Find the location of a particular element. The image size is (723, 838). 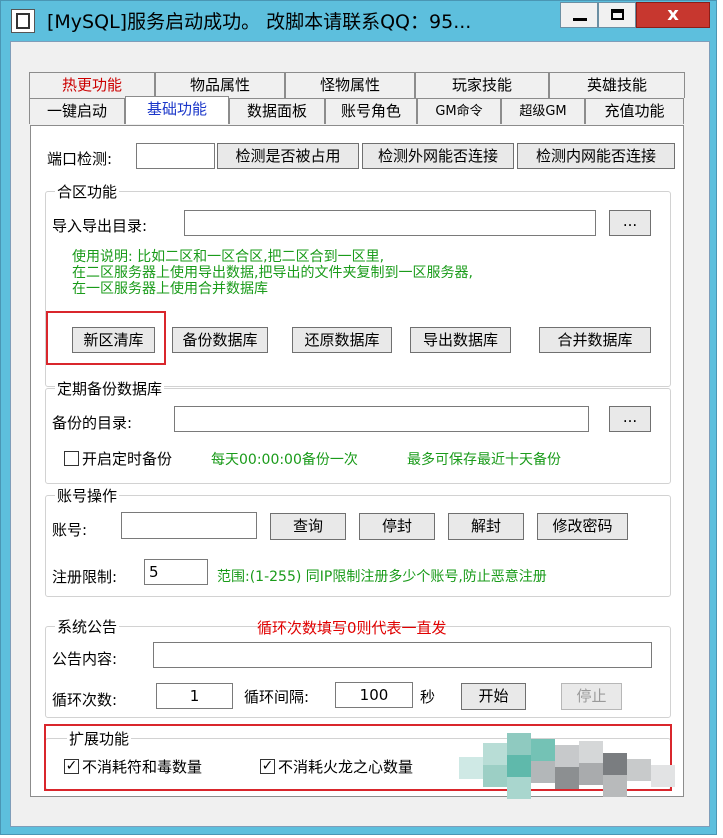

merge-instruction-line-2: 在二区服务器上使用导出数据,把导出的文件夹复制到一区服务器, is located at coordinates (272, 273).